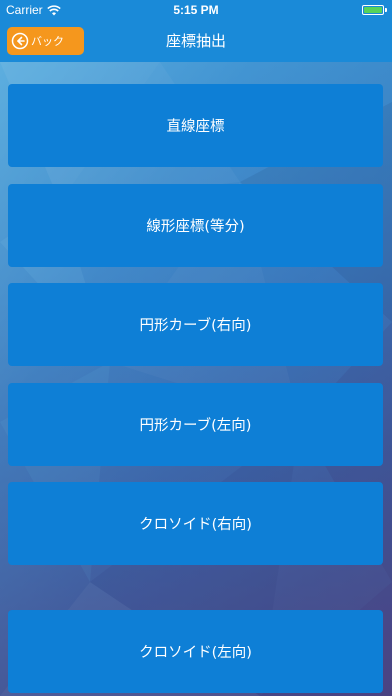 The width and height of the screenshot is (392, 696). I want to click on menu-button-label: クロソイド(左向), so click(195, 653).